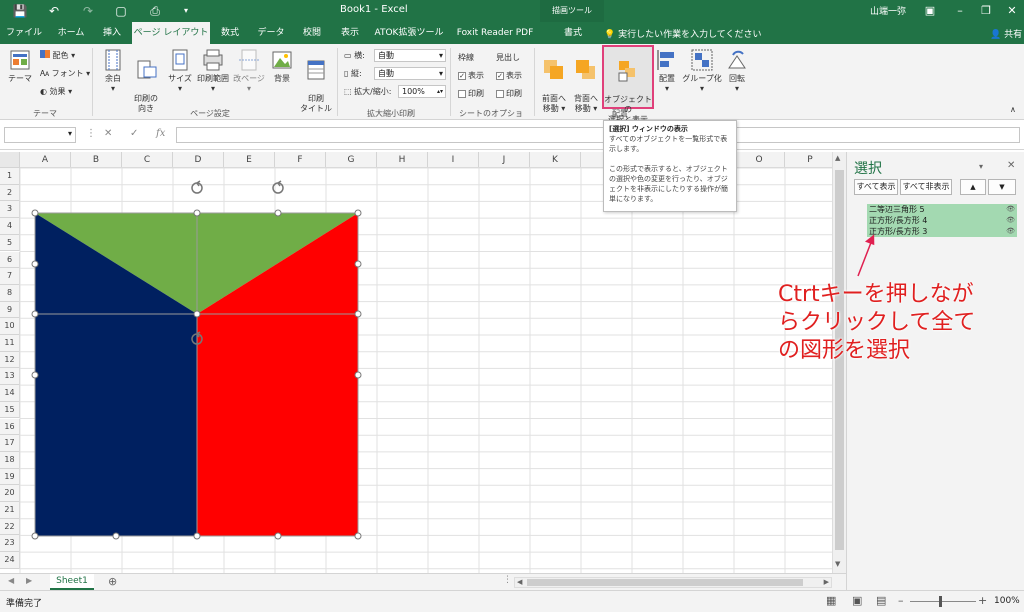 The width and height of the screenshot is (1024, 612). I want to click on zoom-level: 100%, so click(1007, 601).